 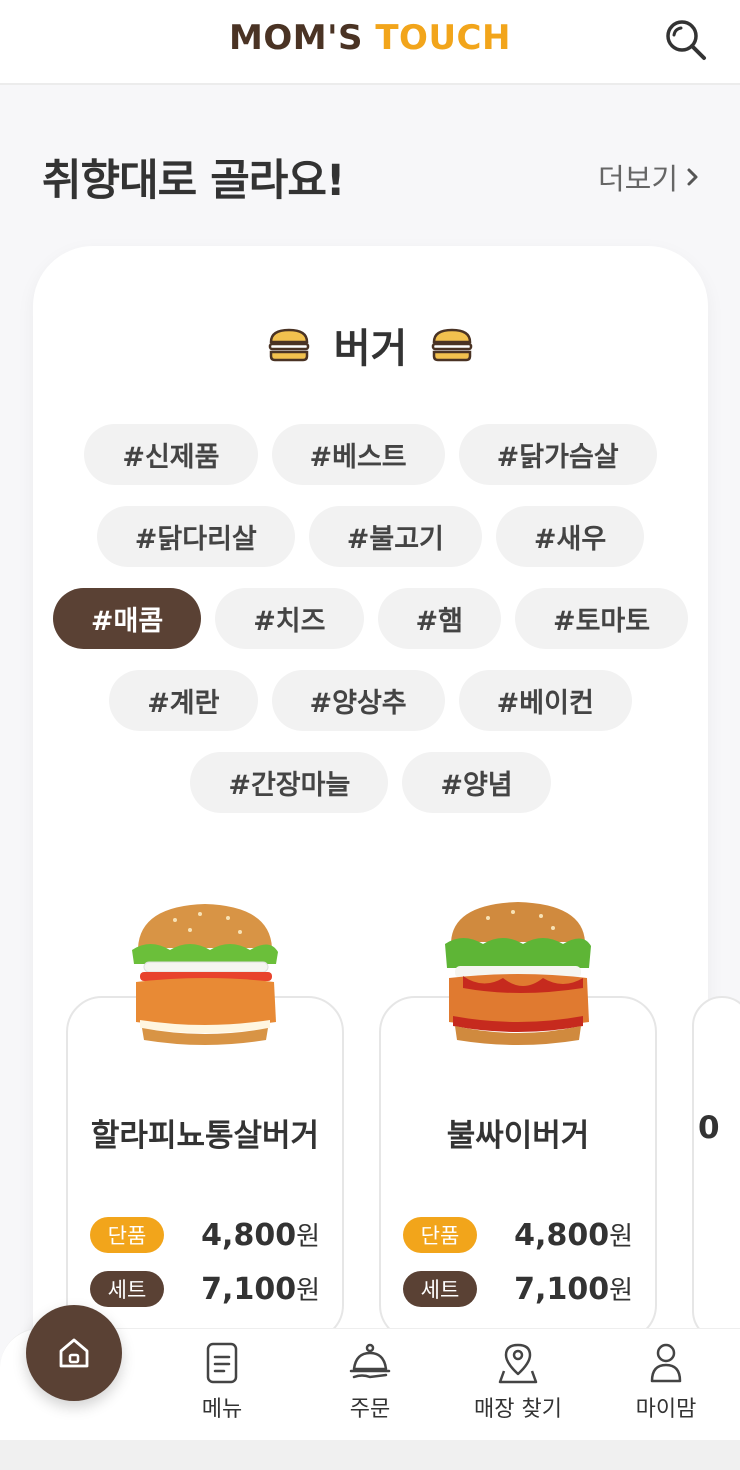 I want to click on user-icon, so click(x=666, y=1363).